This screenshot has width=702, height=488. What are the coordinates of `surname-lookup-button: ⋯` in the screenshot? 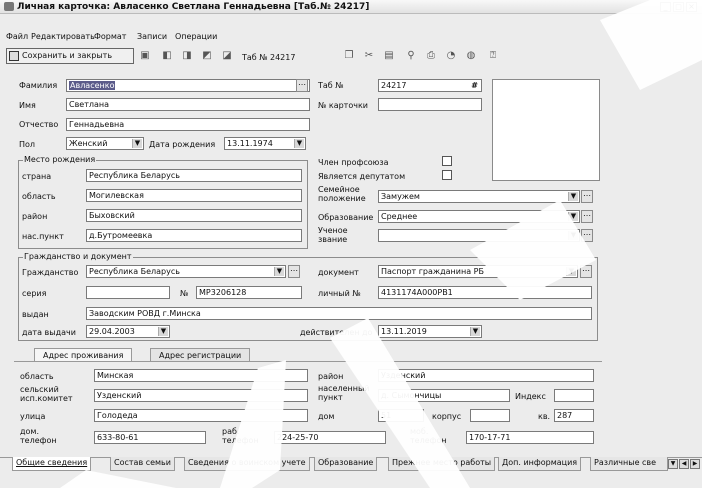 It's located at (302, 85).